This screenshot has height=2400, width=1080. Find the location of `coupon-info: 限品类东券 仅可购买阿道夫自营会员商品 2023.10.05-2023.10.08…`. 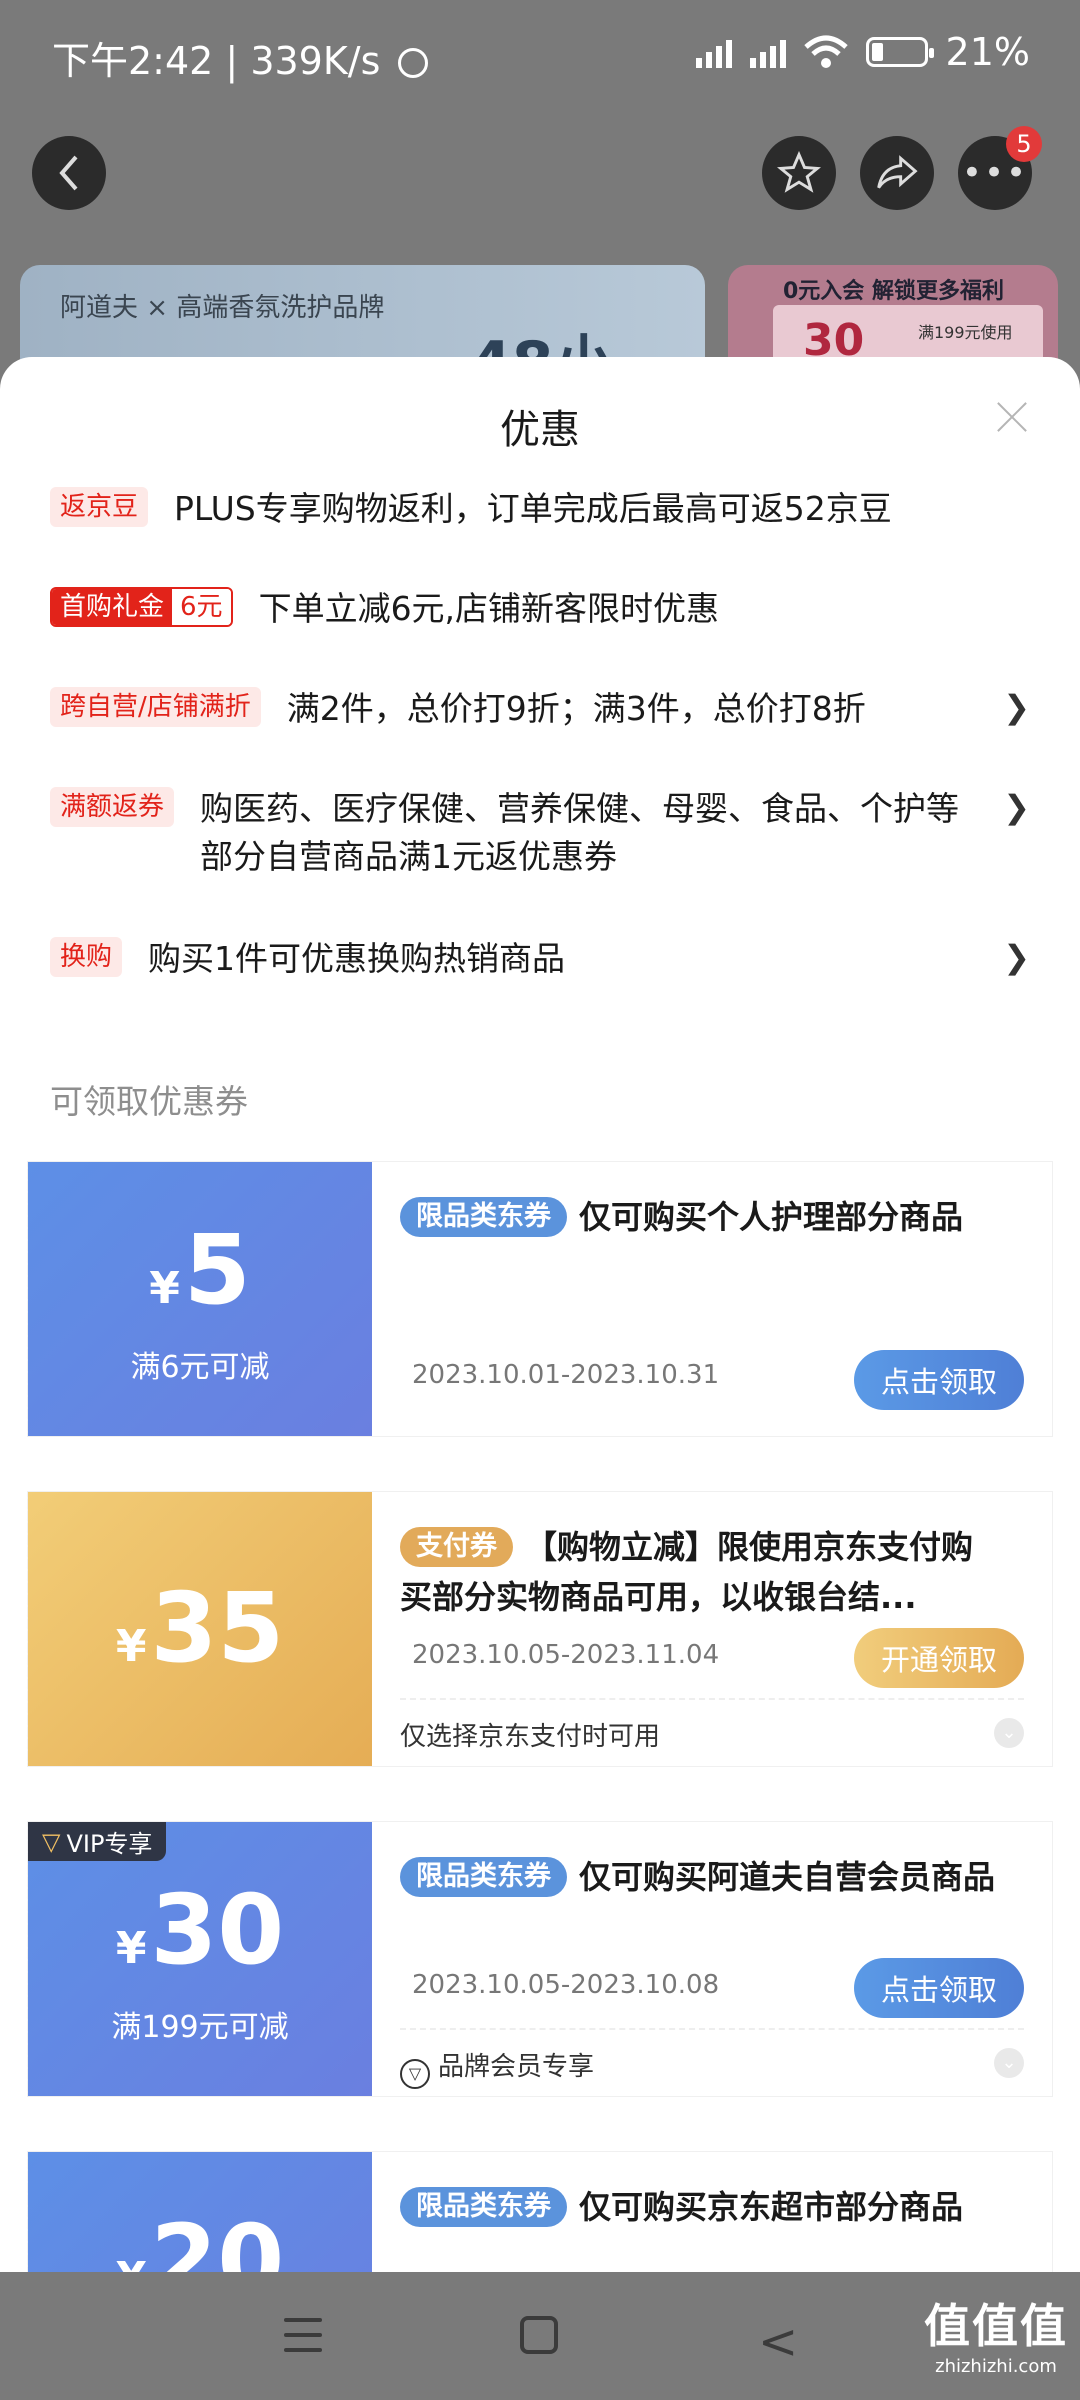

coupon-info: 限品类东券 仅可购买阿道夫自营会员商品 2023.10.05-2023.10.08… is located at coordinates (712, 1959).